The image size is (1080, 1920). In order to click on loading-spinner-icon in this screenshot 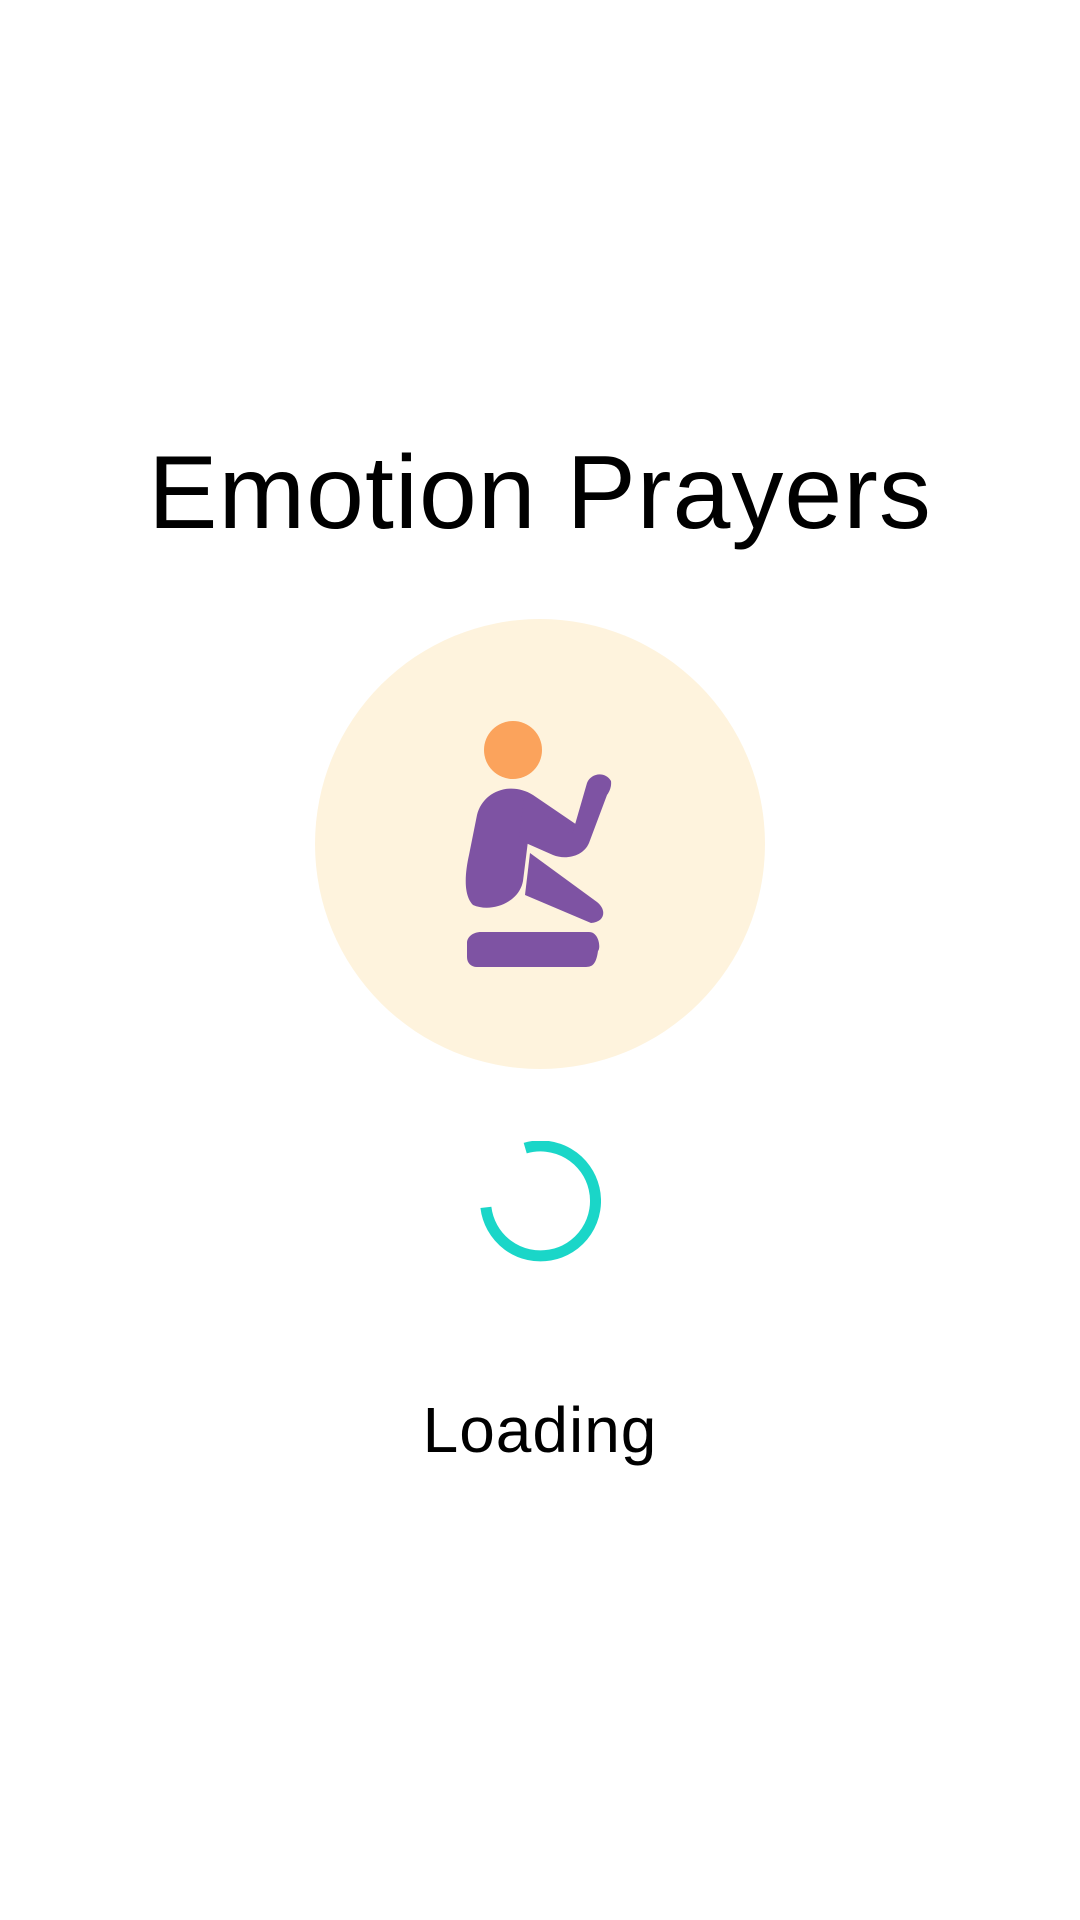, I will do `click(540, 1202)`.